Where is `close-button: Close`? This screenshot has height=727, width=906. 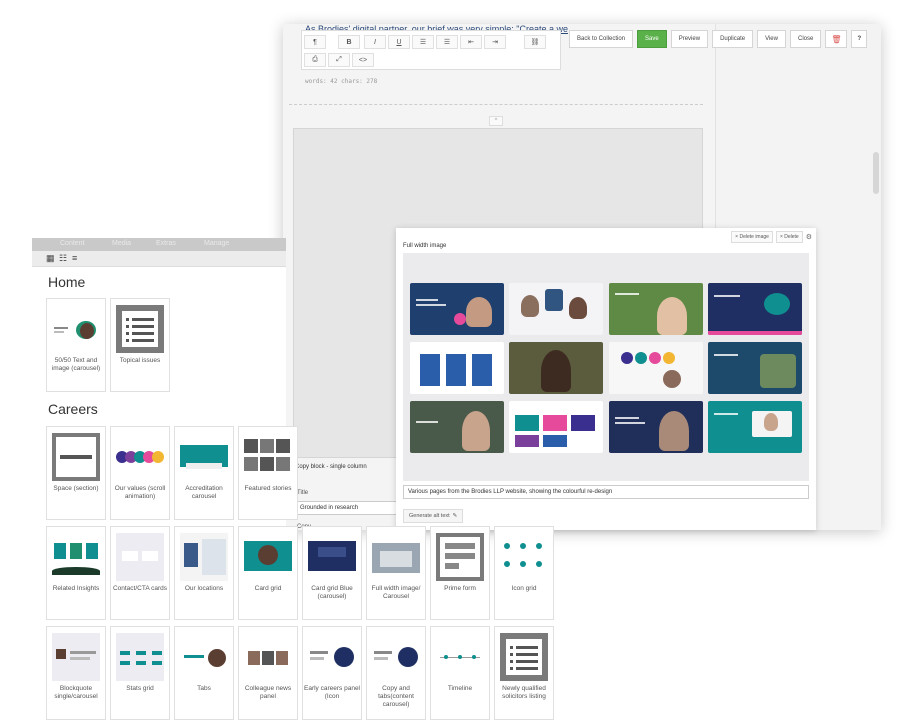 close-button: Close is located at coordinates (805, 39).